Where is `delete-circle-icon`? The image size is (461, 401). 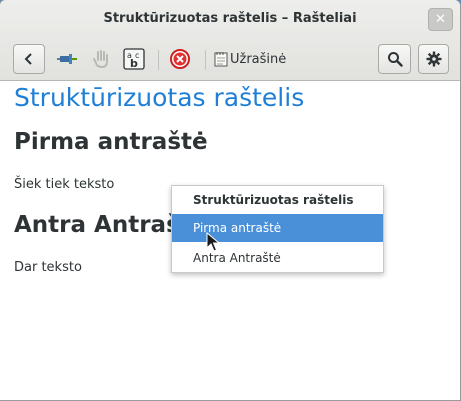
delete-circle-icon is located at coordinates (180, 59).